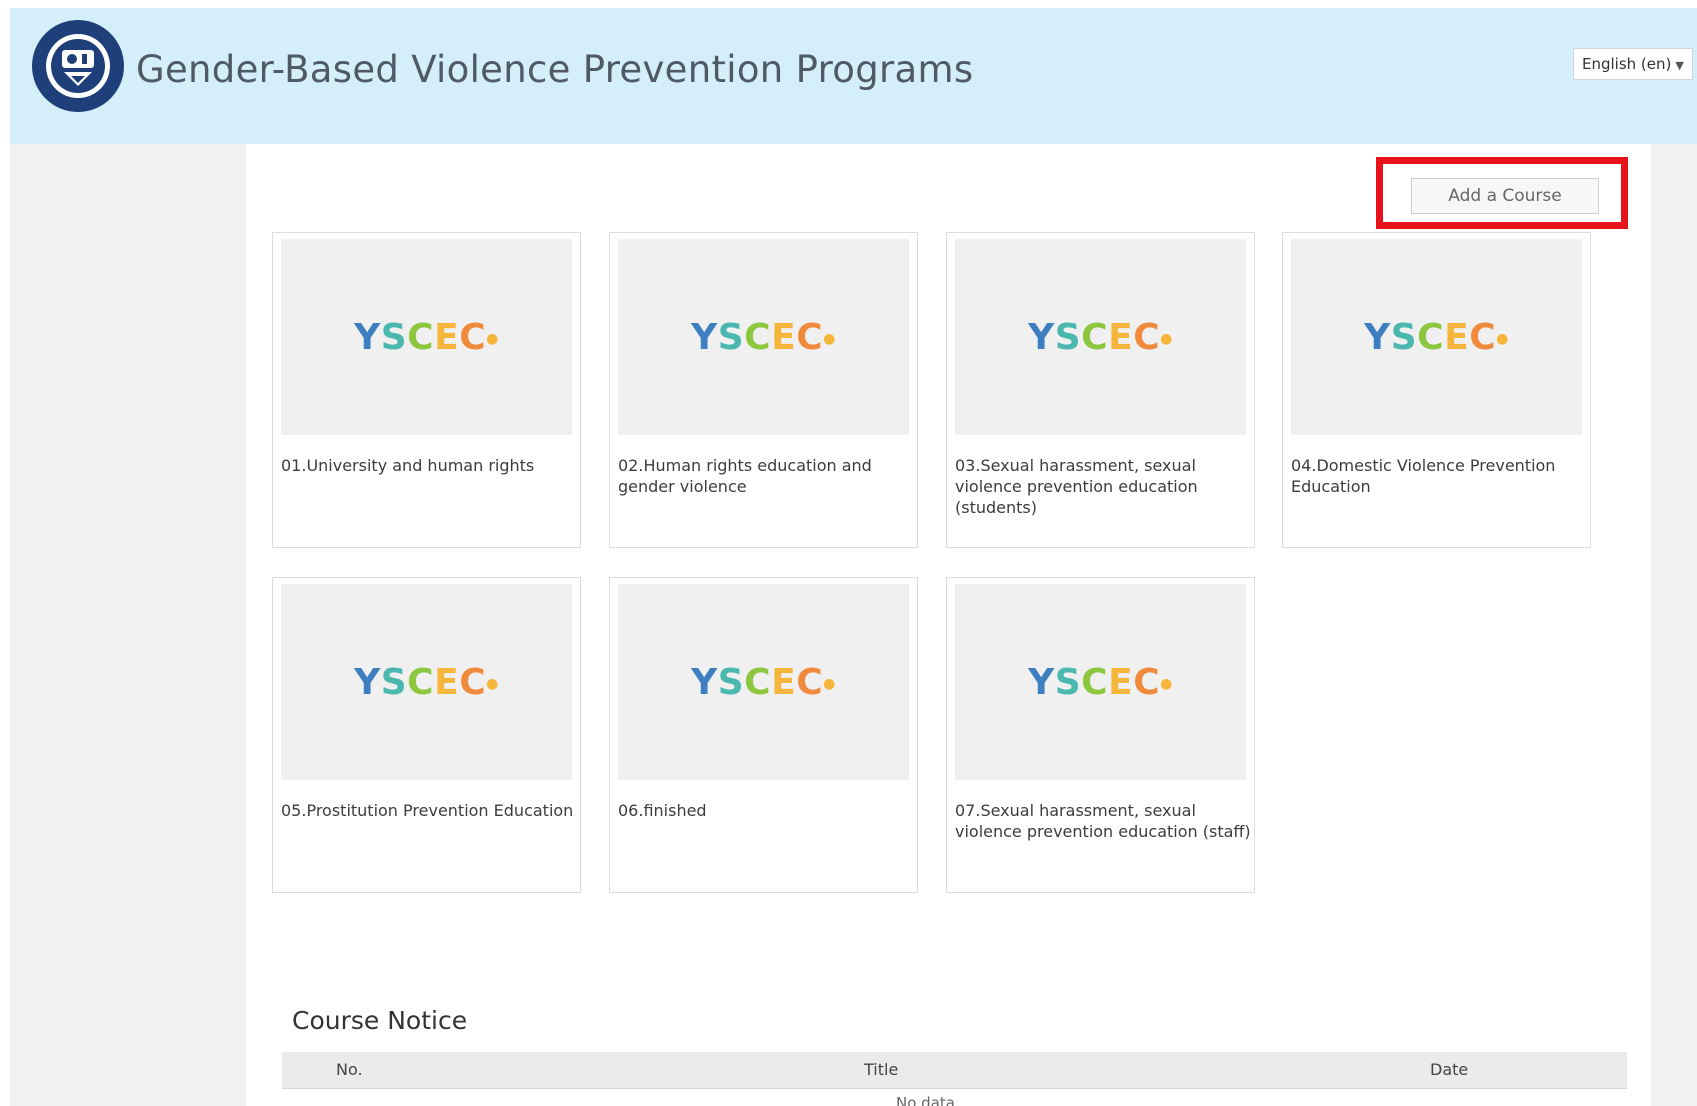  I want to click on university-seal-icon, so click(78, 66).